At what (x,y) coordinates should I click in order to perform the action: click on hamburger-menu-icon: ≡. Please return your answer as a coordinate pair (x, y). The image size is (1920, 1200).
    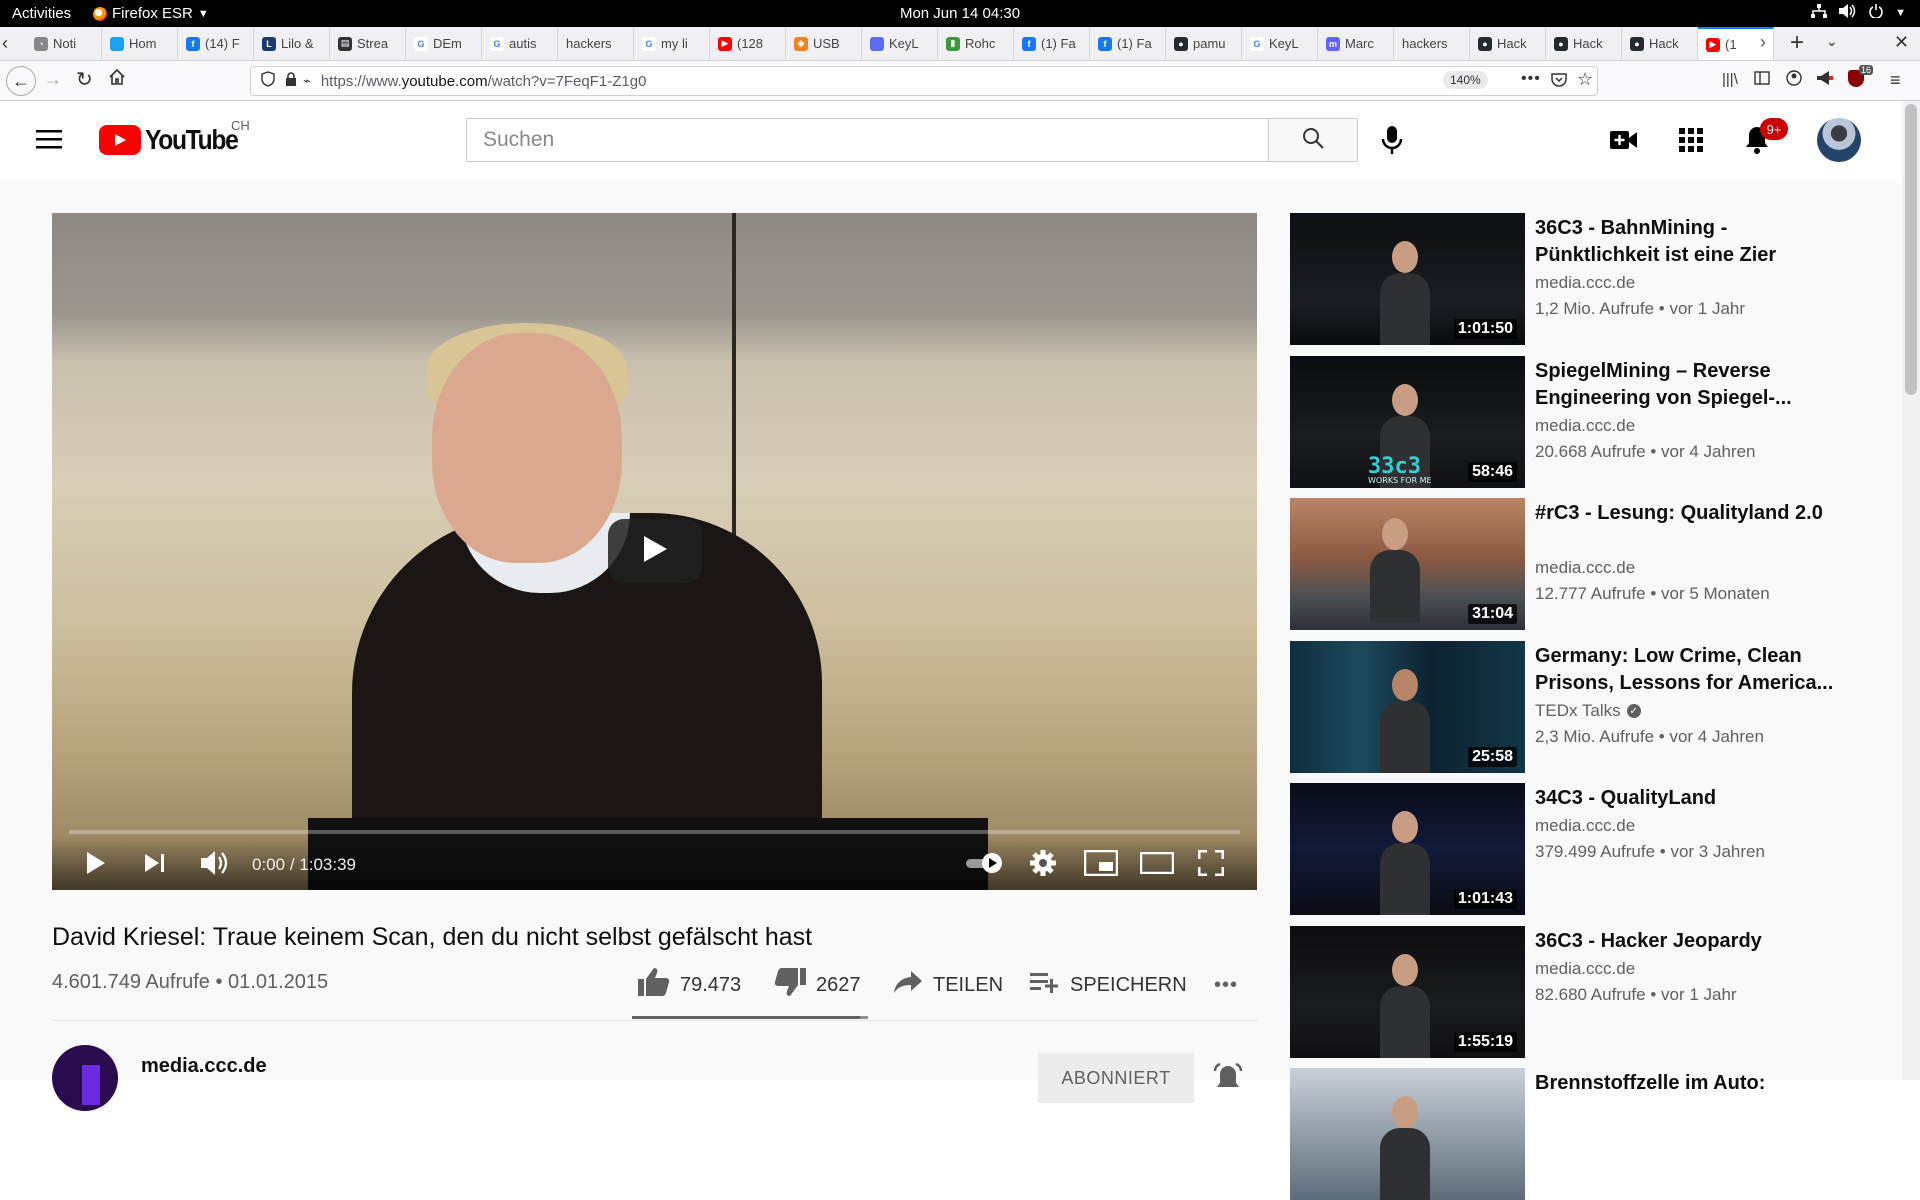
    Looking at the image, I should click on (1895, 80).